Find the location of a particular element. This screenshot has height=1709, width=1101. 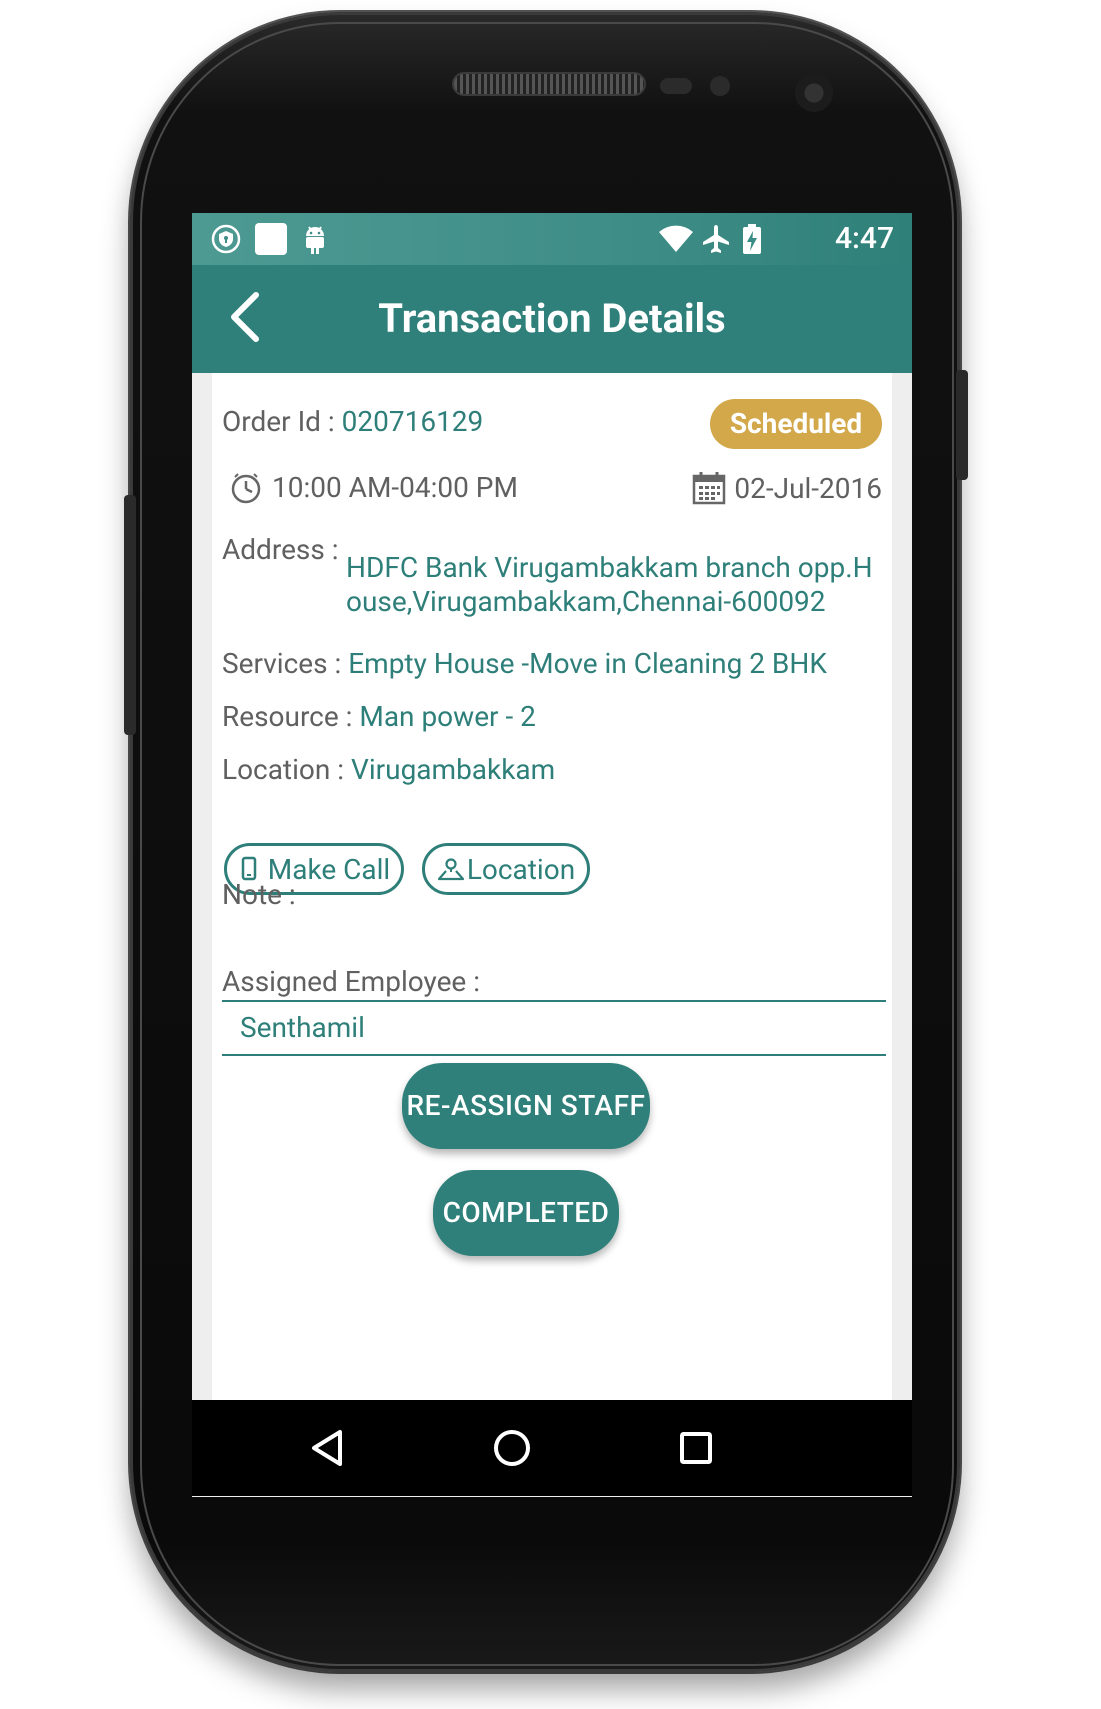

time-slot-row: 10:00 AM-04:00 PM is located at coordinates (374, 487).